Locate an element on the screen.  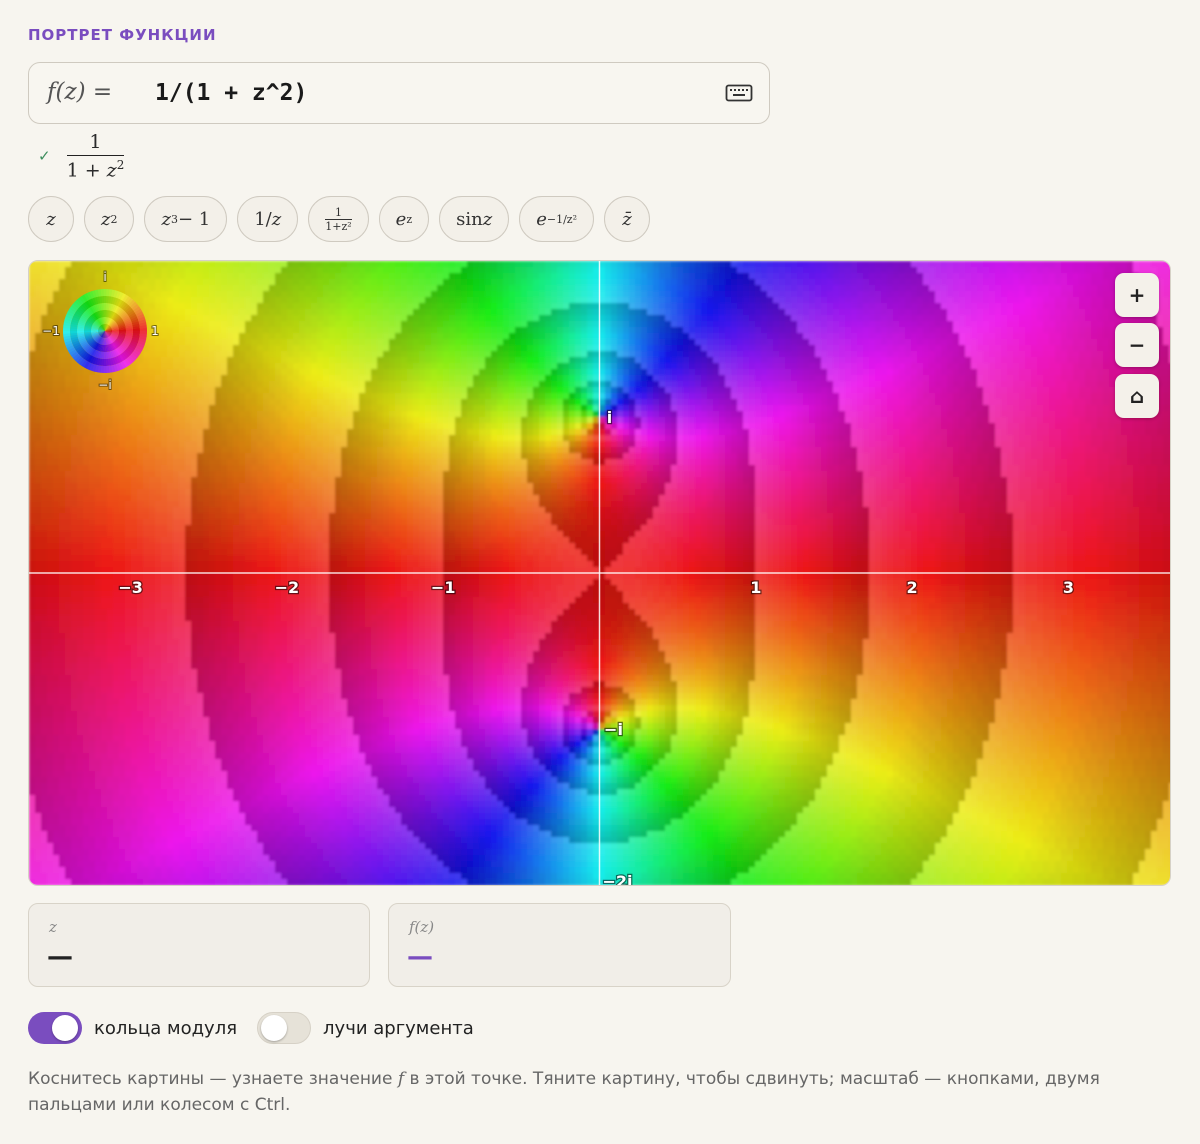
function-input-box: f(z) = 1/(1 + z^2) is located at coordinates (399, 93).